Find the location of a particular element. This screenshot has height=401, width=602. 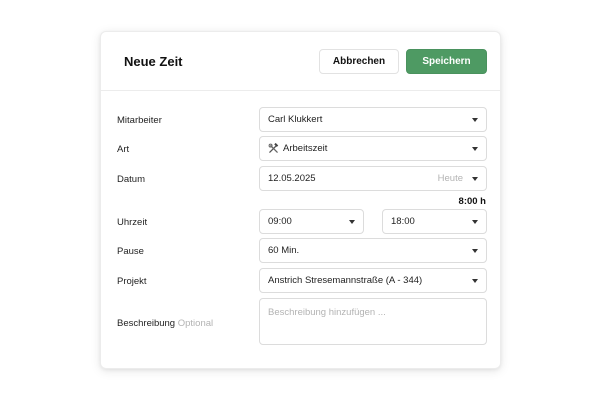

dialog-header: Neue Zeit Abbrechen Speichern is located at coordinates (300, 61).